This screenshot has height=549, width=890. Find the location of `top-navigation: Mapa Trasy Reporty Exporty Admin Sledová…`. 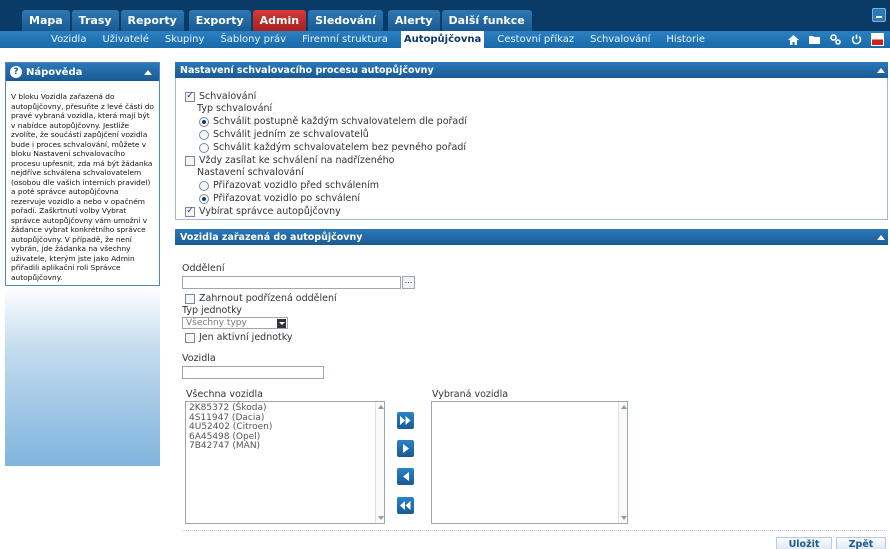

top-navigation: Mapa Trasy Reporty Exporty Admin Sledová… is located at coordinates (445, 15).